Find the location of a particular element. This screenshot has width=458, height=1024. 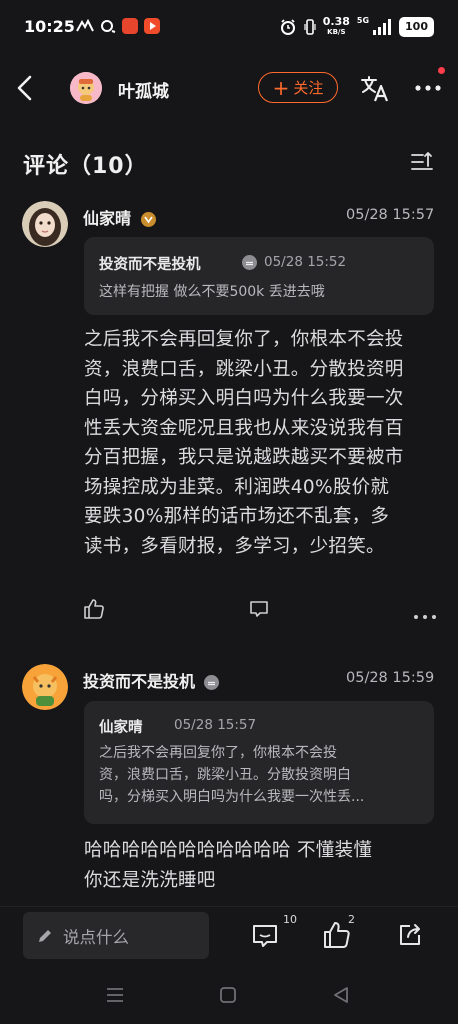

back-button is located at coordinates (26, 88).